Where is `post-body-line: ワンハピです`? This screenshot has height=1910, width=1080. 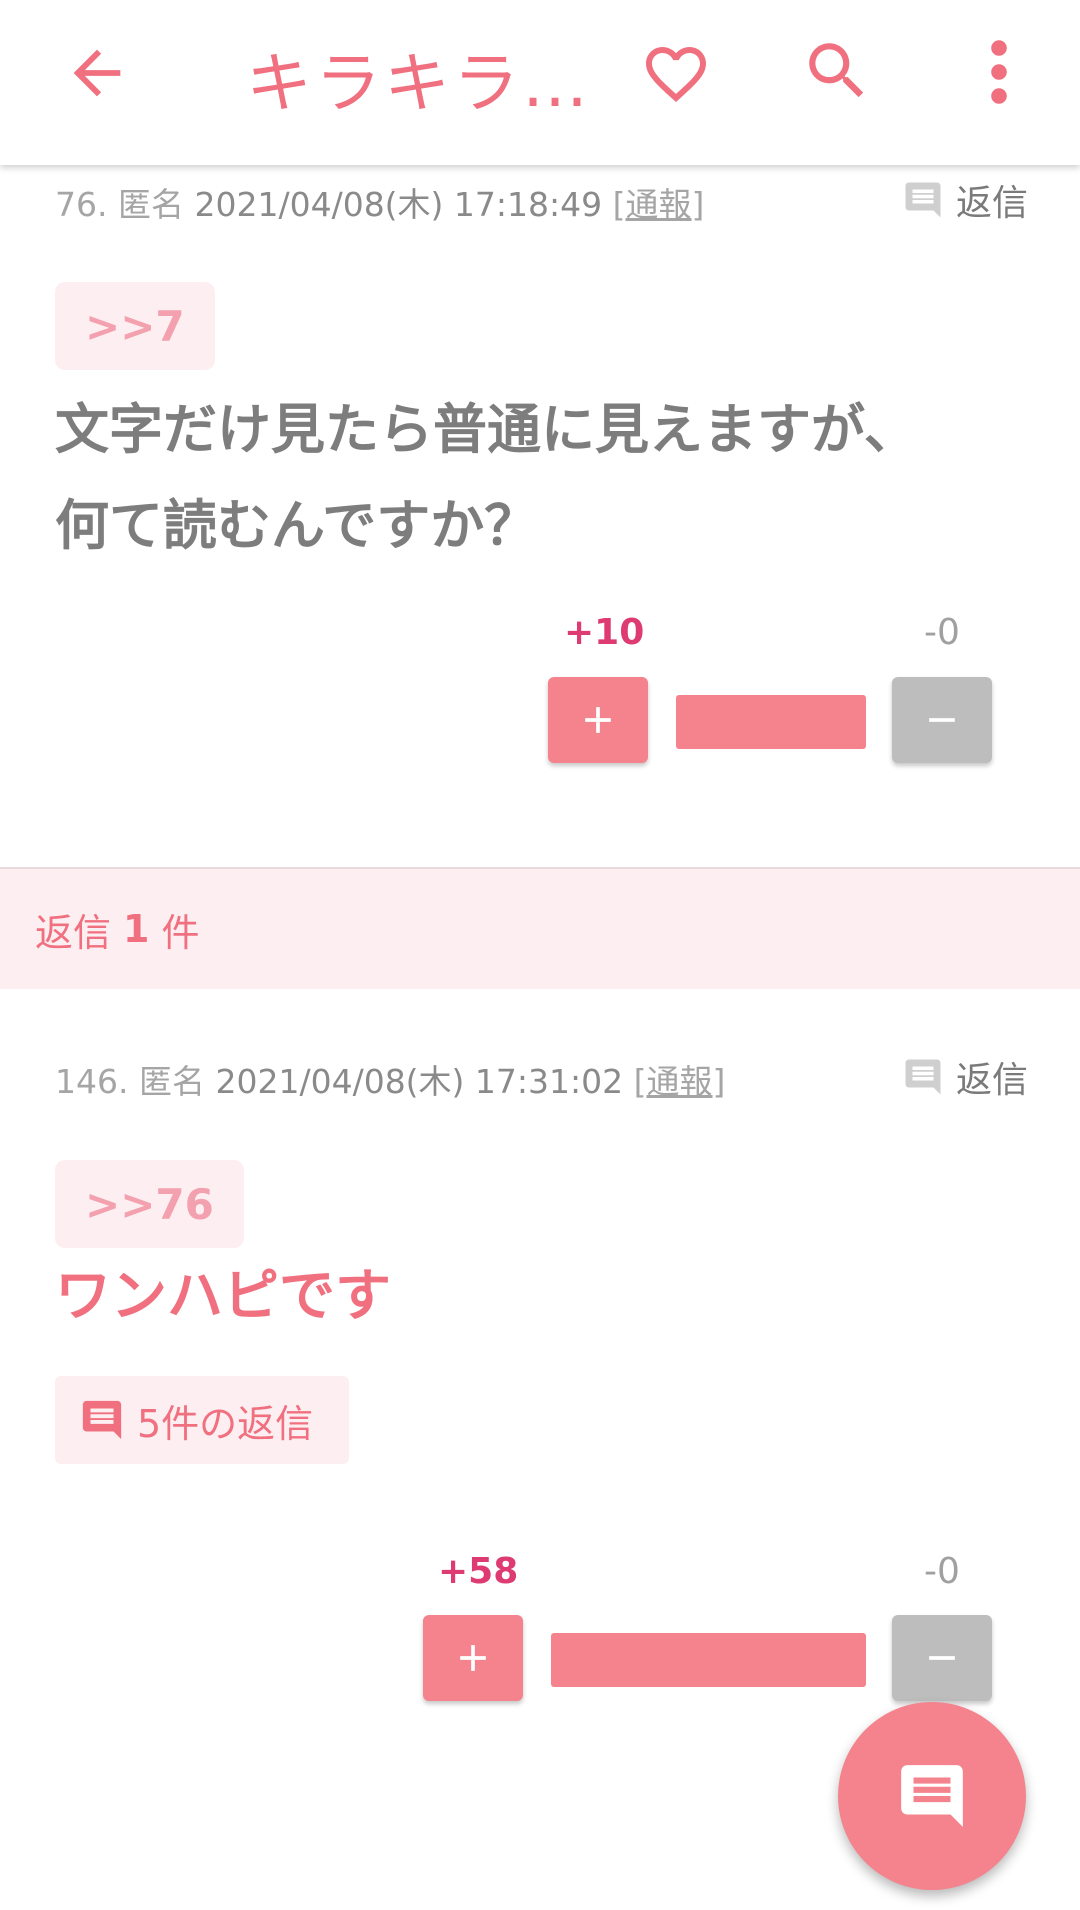
post-body-line: ワンハピです is located at coordinates (223, 1296).